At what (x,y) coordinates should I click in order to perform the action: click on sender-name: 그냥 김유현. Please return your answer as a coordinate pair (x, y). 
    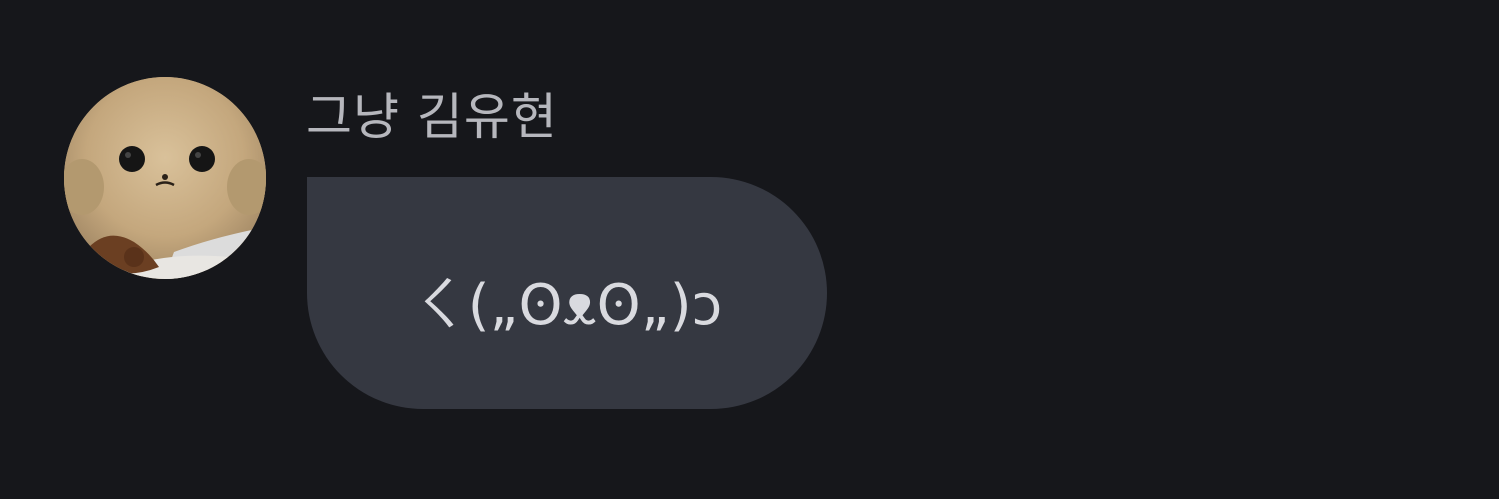
    Looking at the image, I should click on (432, 117).